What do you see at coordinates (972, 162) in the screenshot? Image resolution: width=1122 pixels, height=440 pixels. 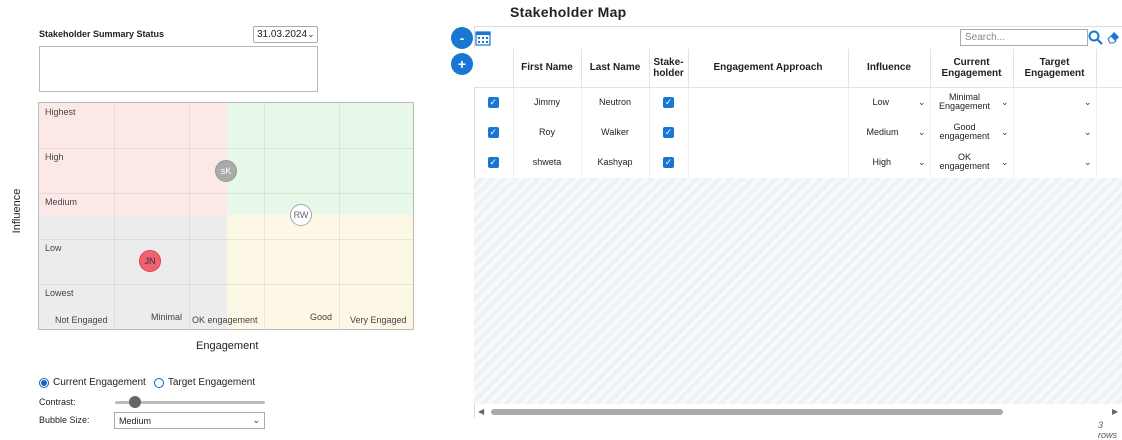 I see `current-engagement-dropdown: OK engagement ⌄` at bounding box center [972, 162].